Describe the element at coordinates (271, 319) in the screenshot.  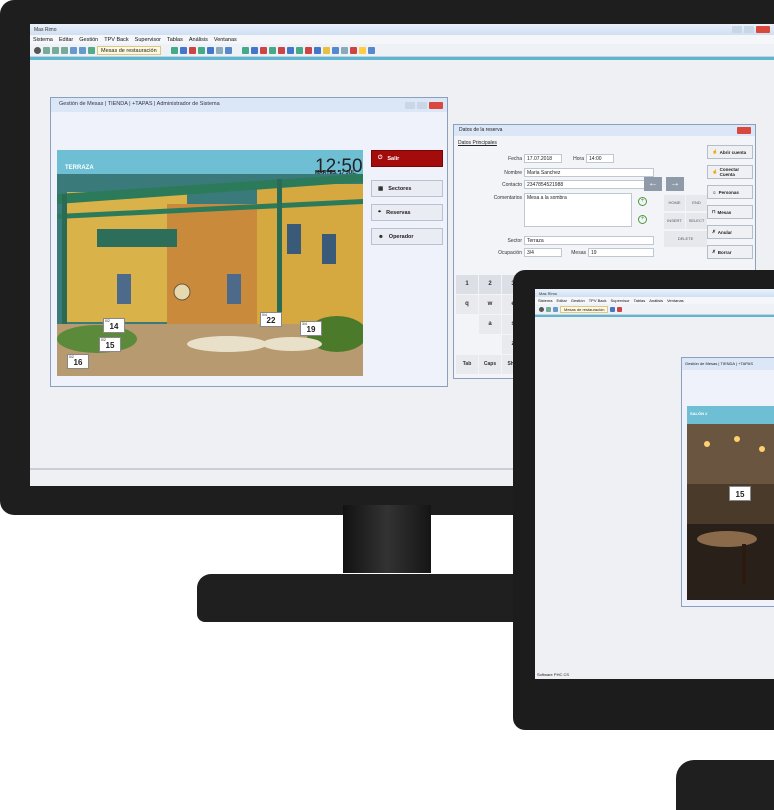
I see `table-card-22: 0/4 22` at that location.